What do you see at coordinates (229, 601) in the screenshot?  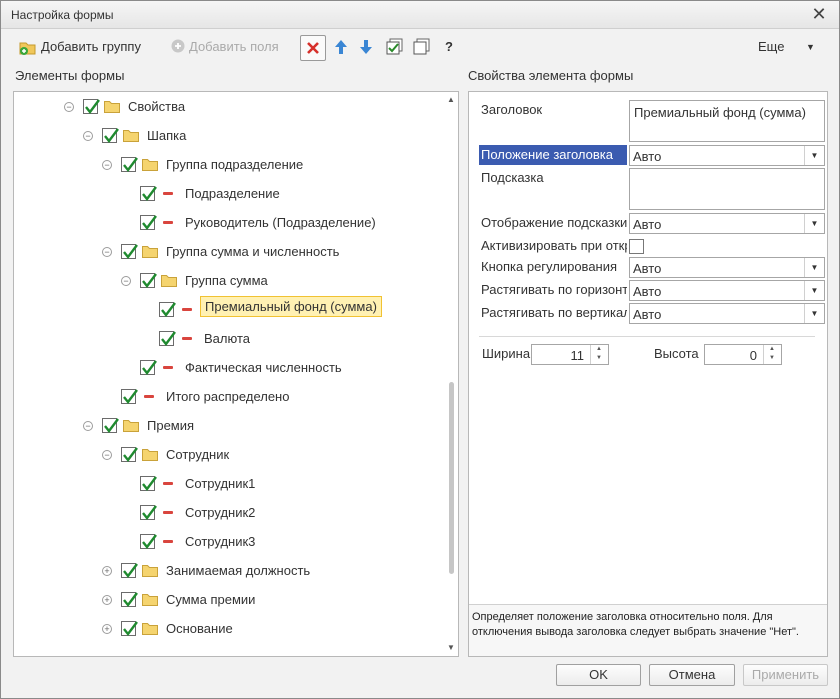 I see `tree-row: + Сумма премии` at bounding box center [229, 601].